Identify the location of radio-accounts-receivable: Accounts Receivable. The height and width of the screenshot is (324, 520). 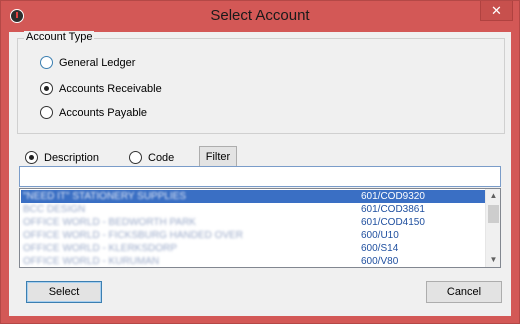
(101, 88).